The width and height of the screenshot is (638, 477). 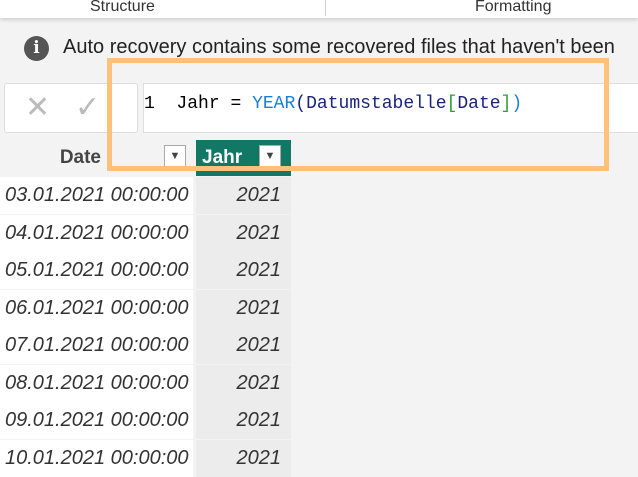 What do you see at coordinates (222, 157) in the screenshot?
I see `column-header-label: Jahr` at bounding box center [222, 157].